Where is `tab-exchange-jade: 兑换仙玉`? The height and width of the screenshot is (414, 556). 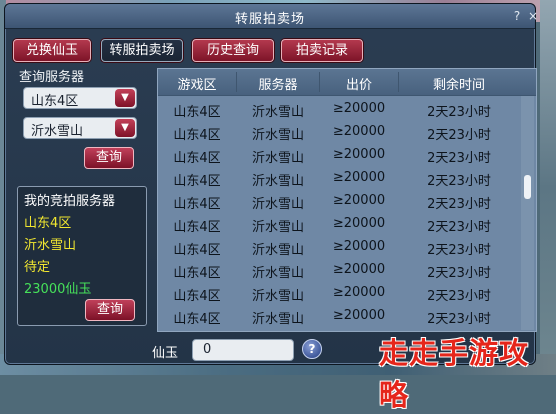
tab-exchange-jade: 兑换仙玉 is located at coordinates (52, 50).